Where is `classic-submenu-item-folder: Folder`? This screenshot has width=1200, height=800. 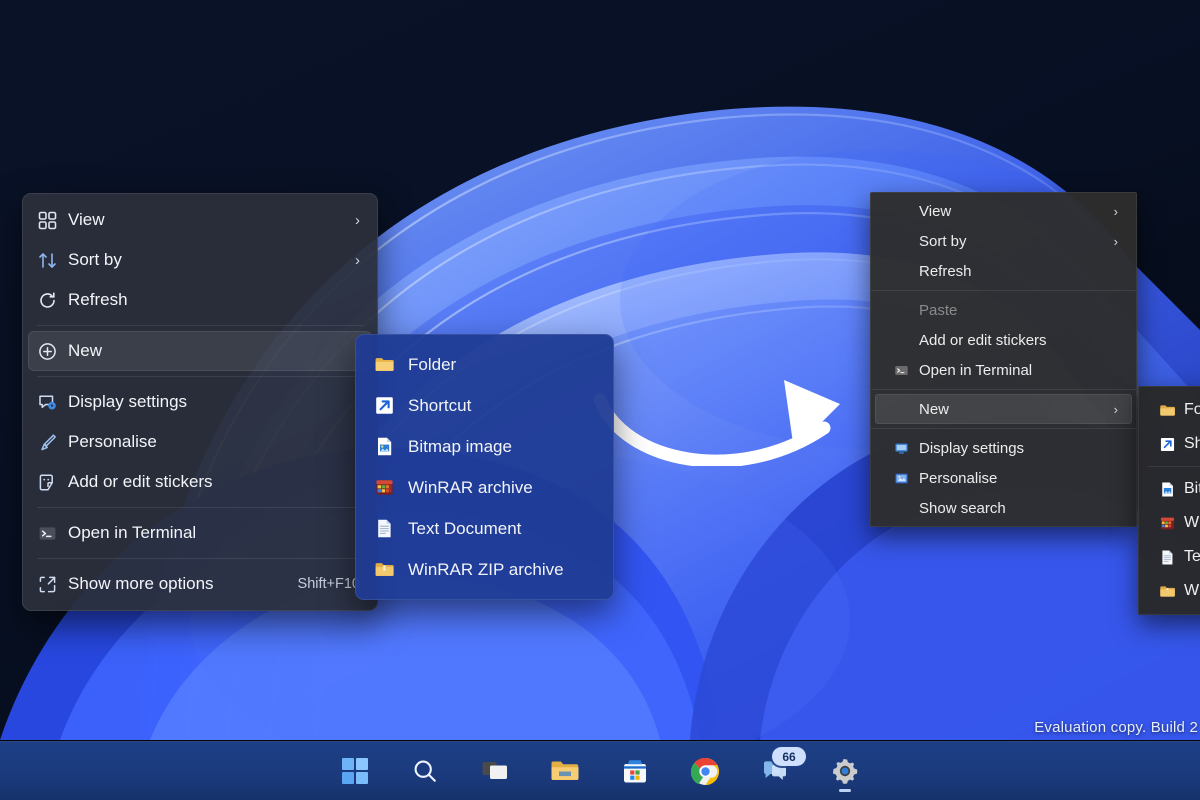
classic-submenu-item-folder: Folder is located at coordinates (1171, 410).